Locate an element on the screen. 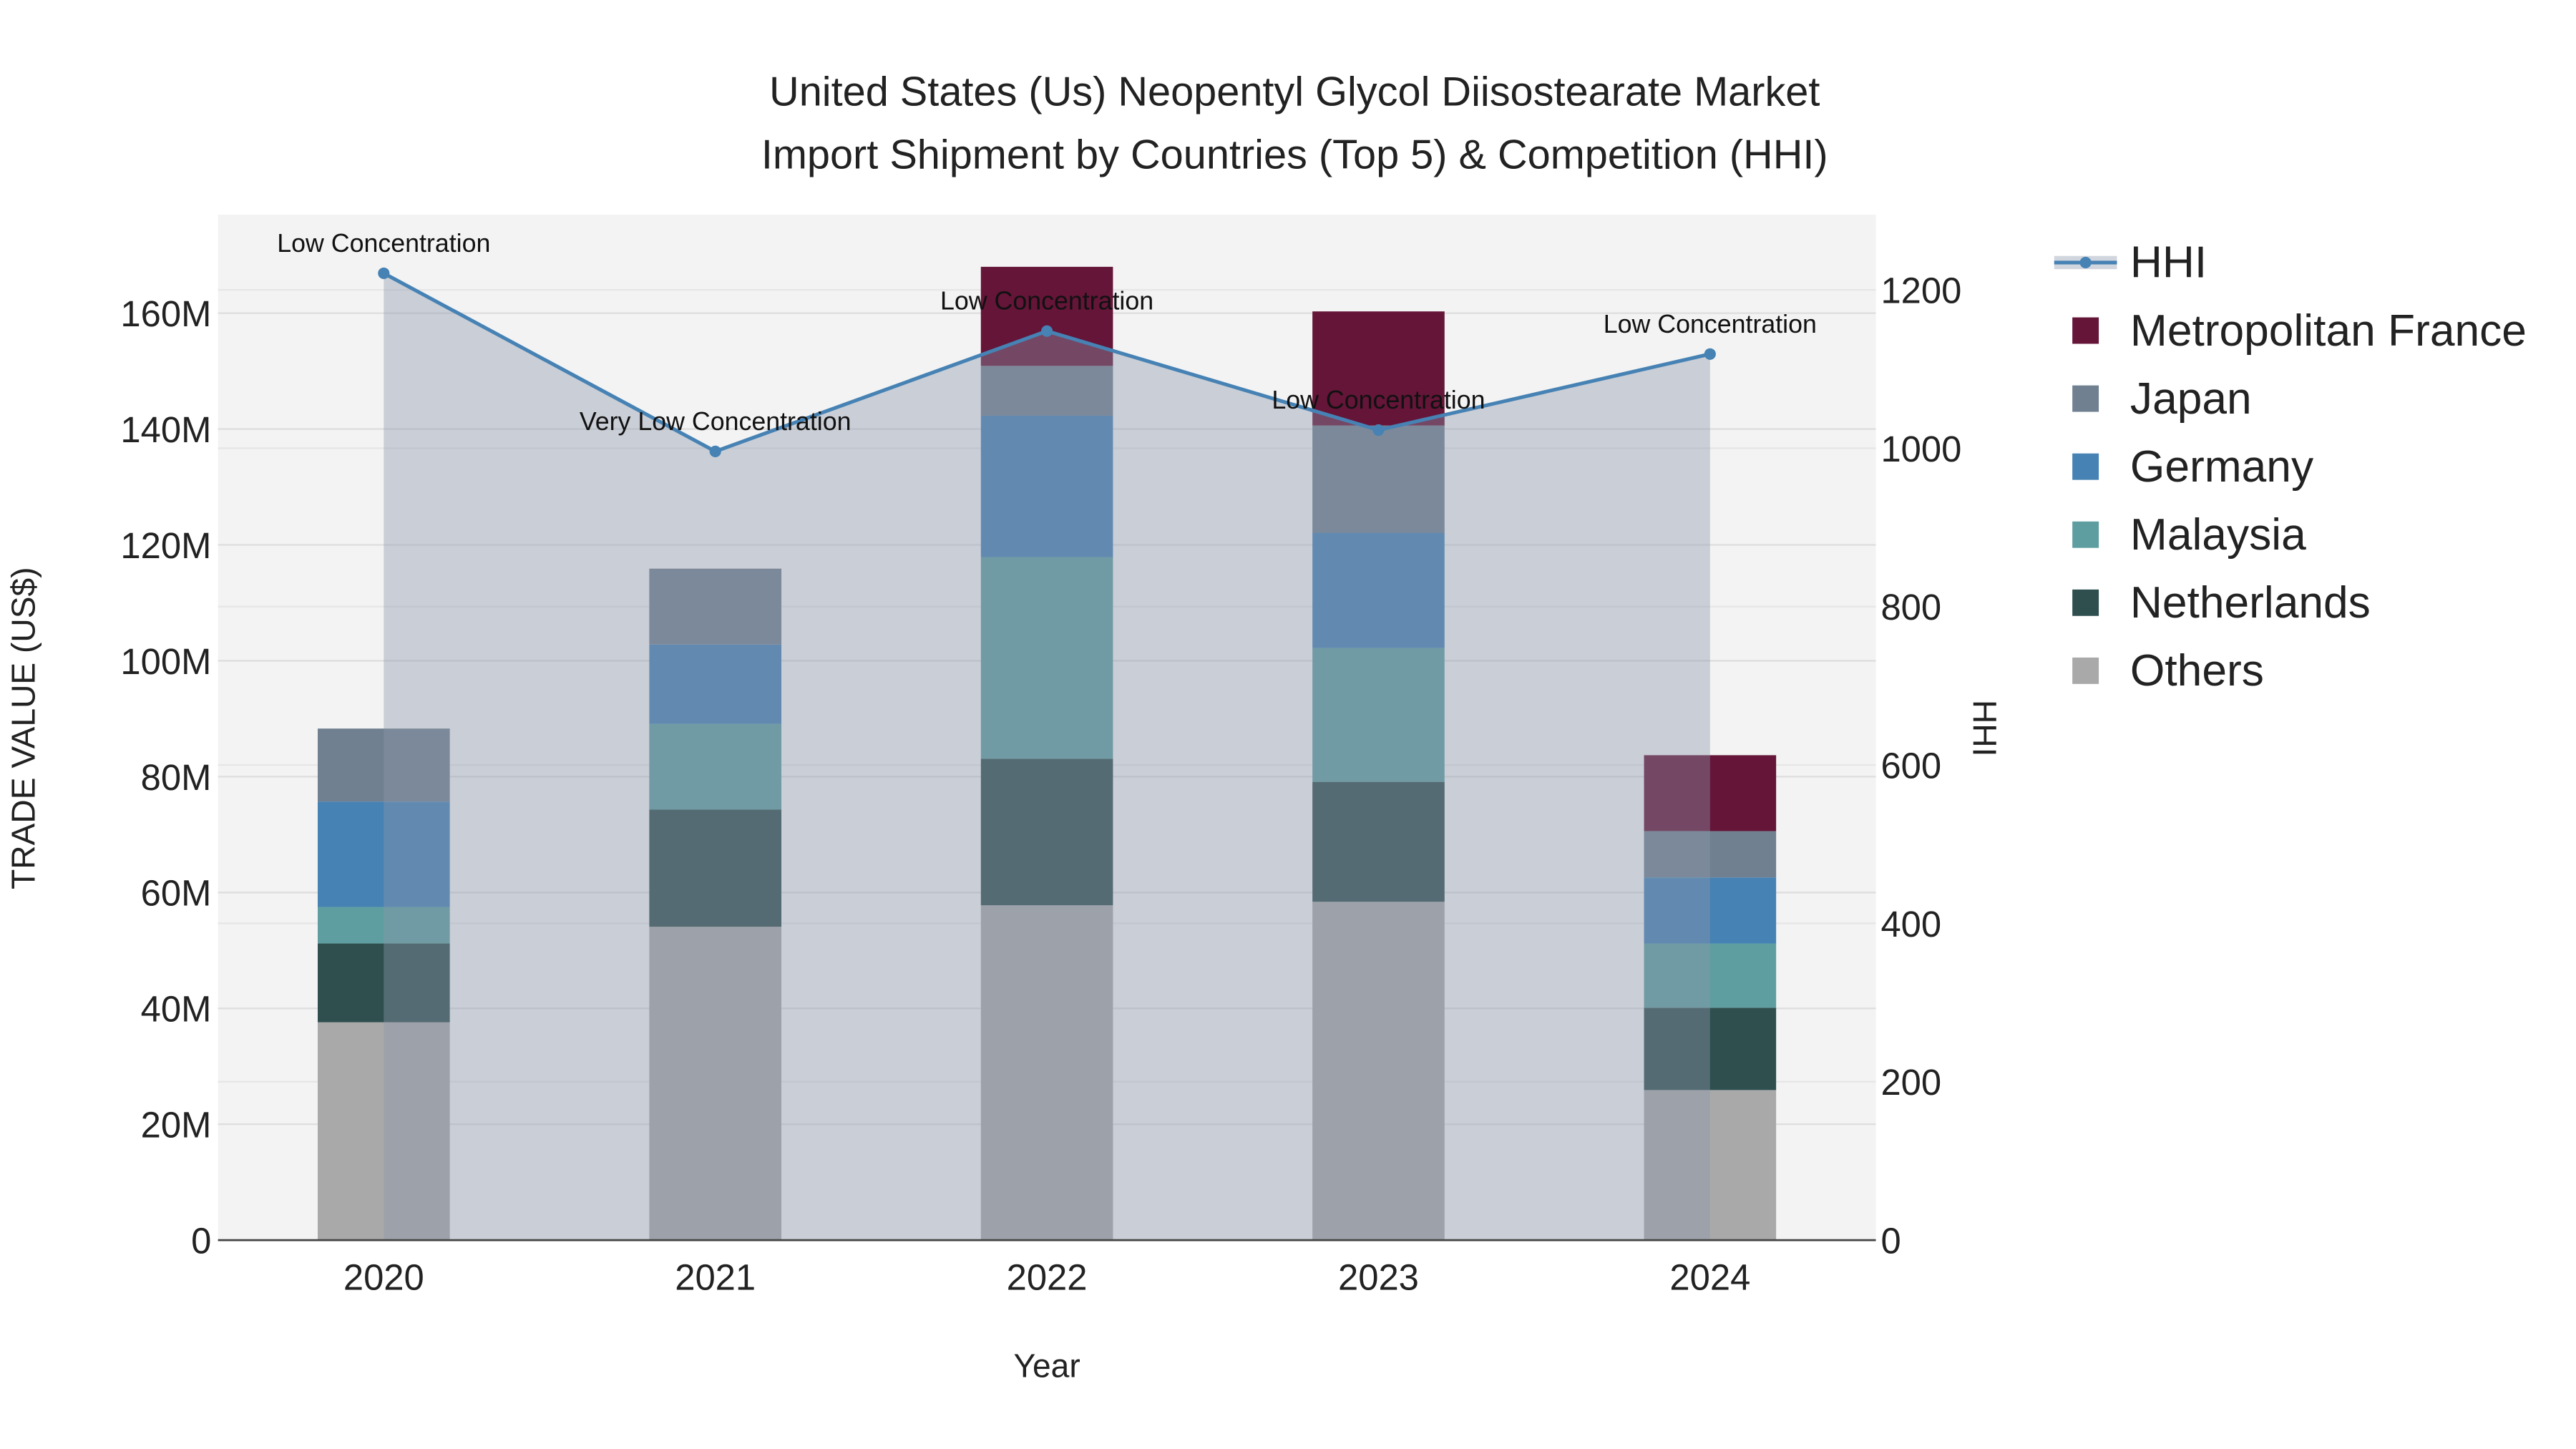 This screenshot has width=2576, height=1449. x-axis-title: Year is located at coordinates (1046, 1366).